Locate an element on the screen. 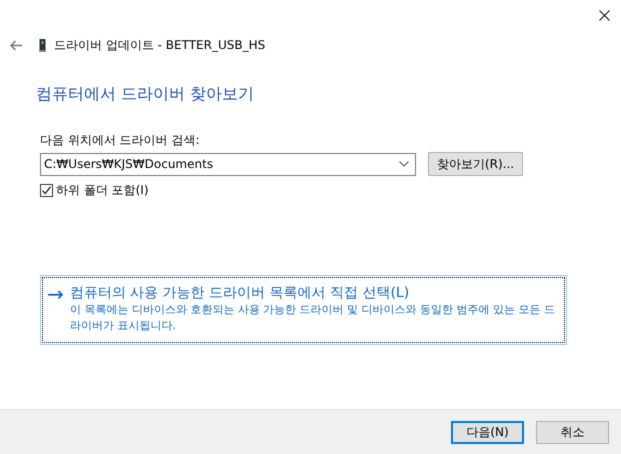 The height and width of the screenshot is (454, 621). path-combo-box: C:₩Users₩KJS₩Documents is located at coordinates (228, 164).